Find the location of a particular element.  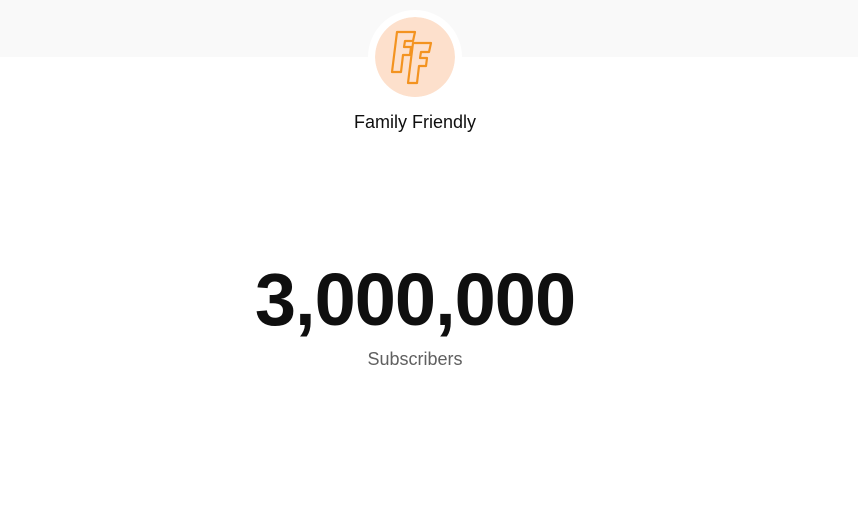

channel-avatar is located at coordinates (415, 57).